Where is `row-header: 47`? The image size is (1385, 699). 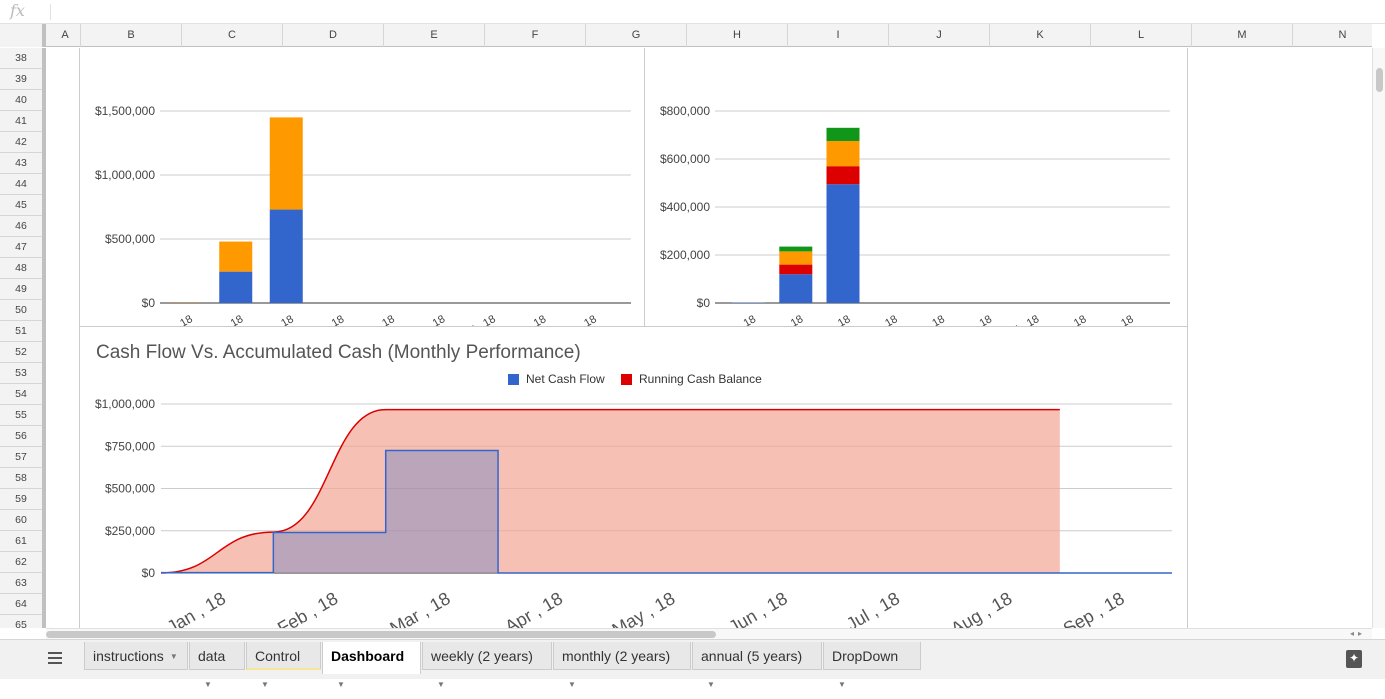
row-header: 47 is located at coordinates (21, 247).